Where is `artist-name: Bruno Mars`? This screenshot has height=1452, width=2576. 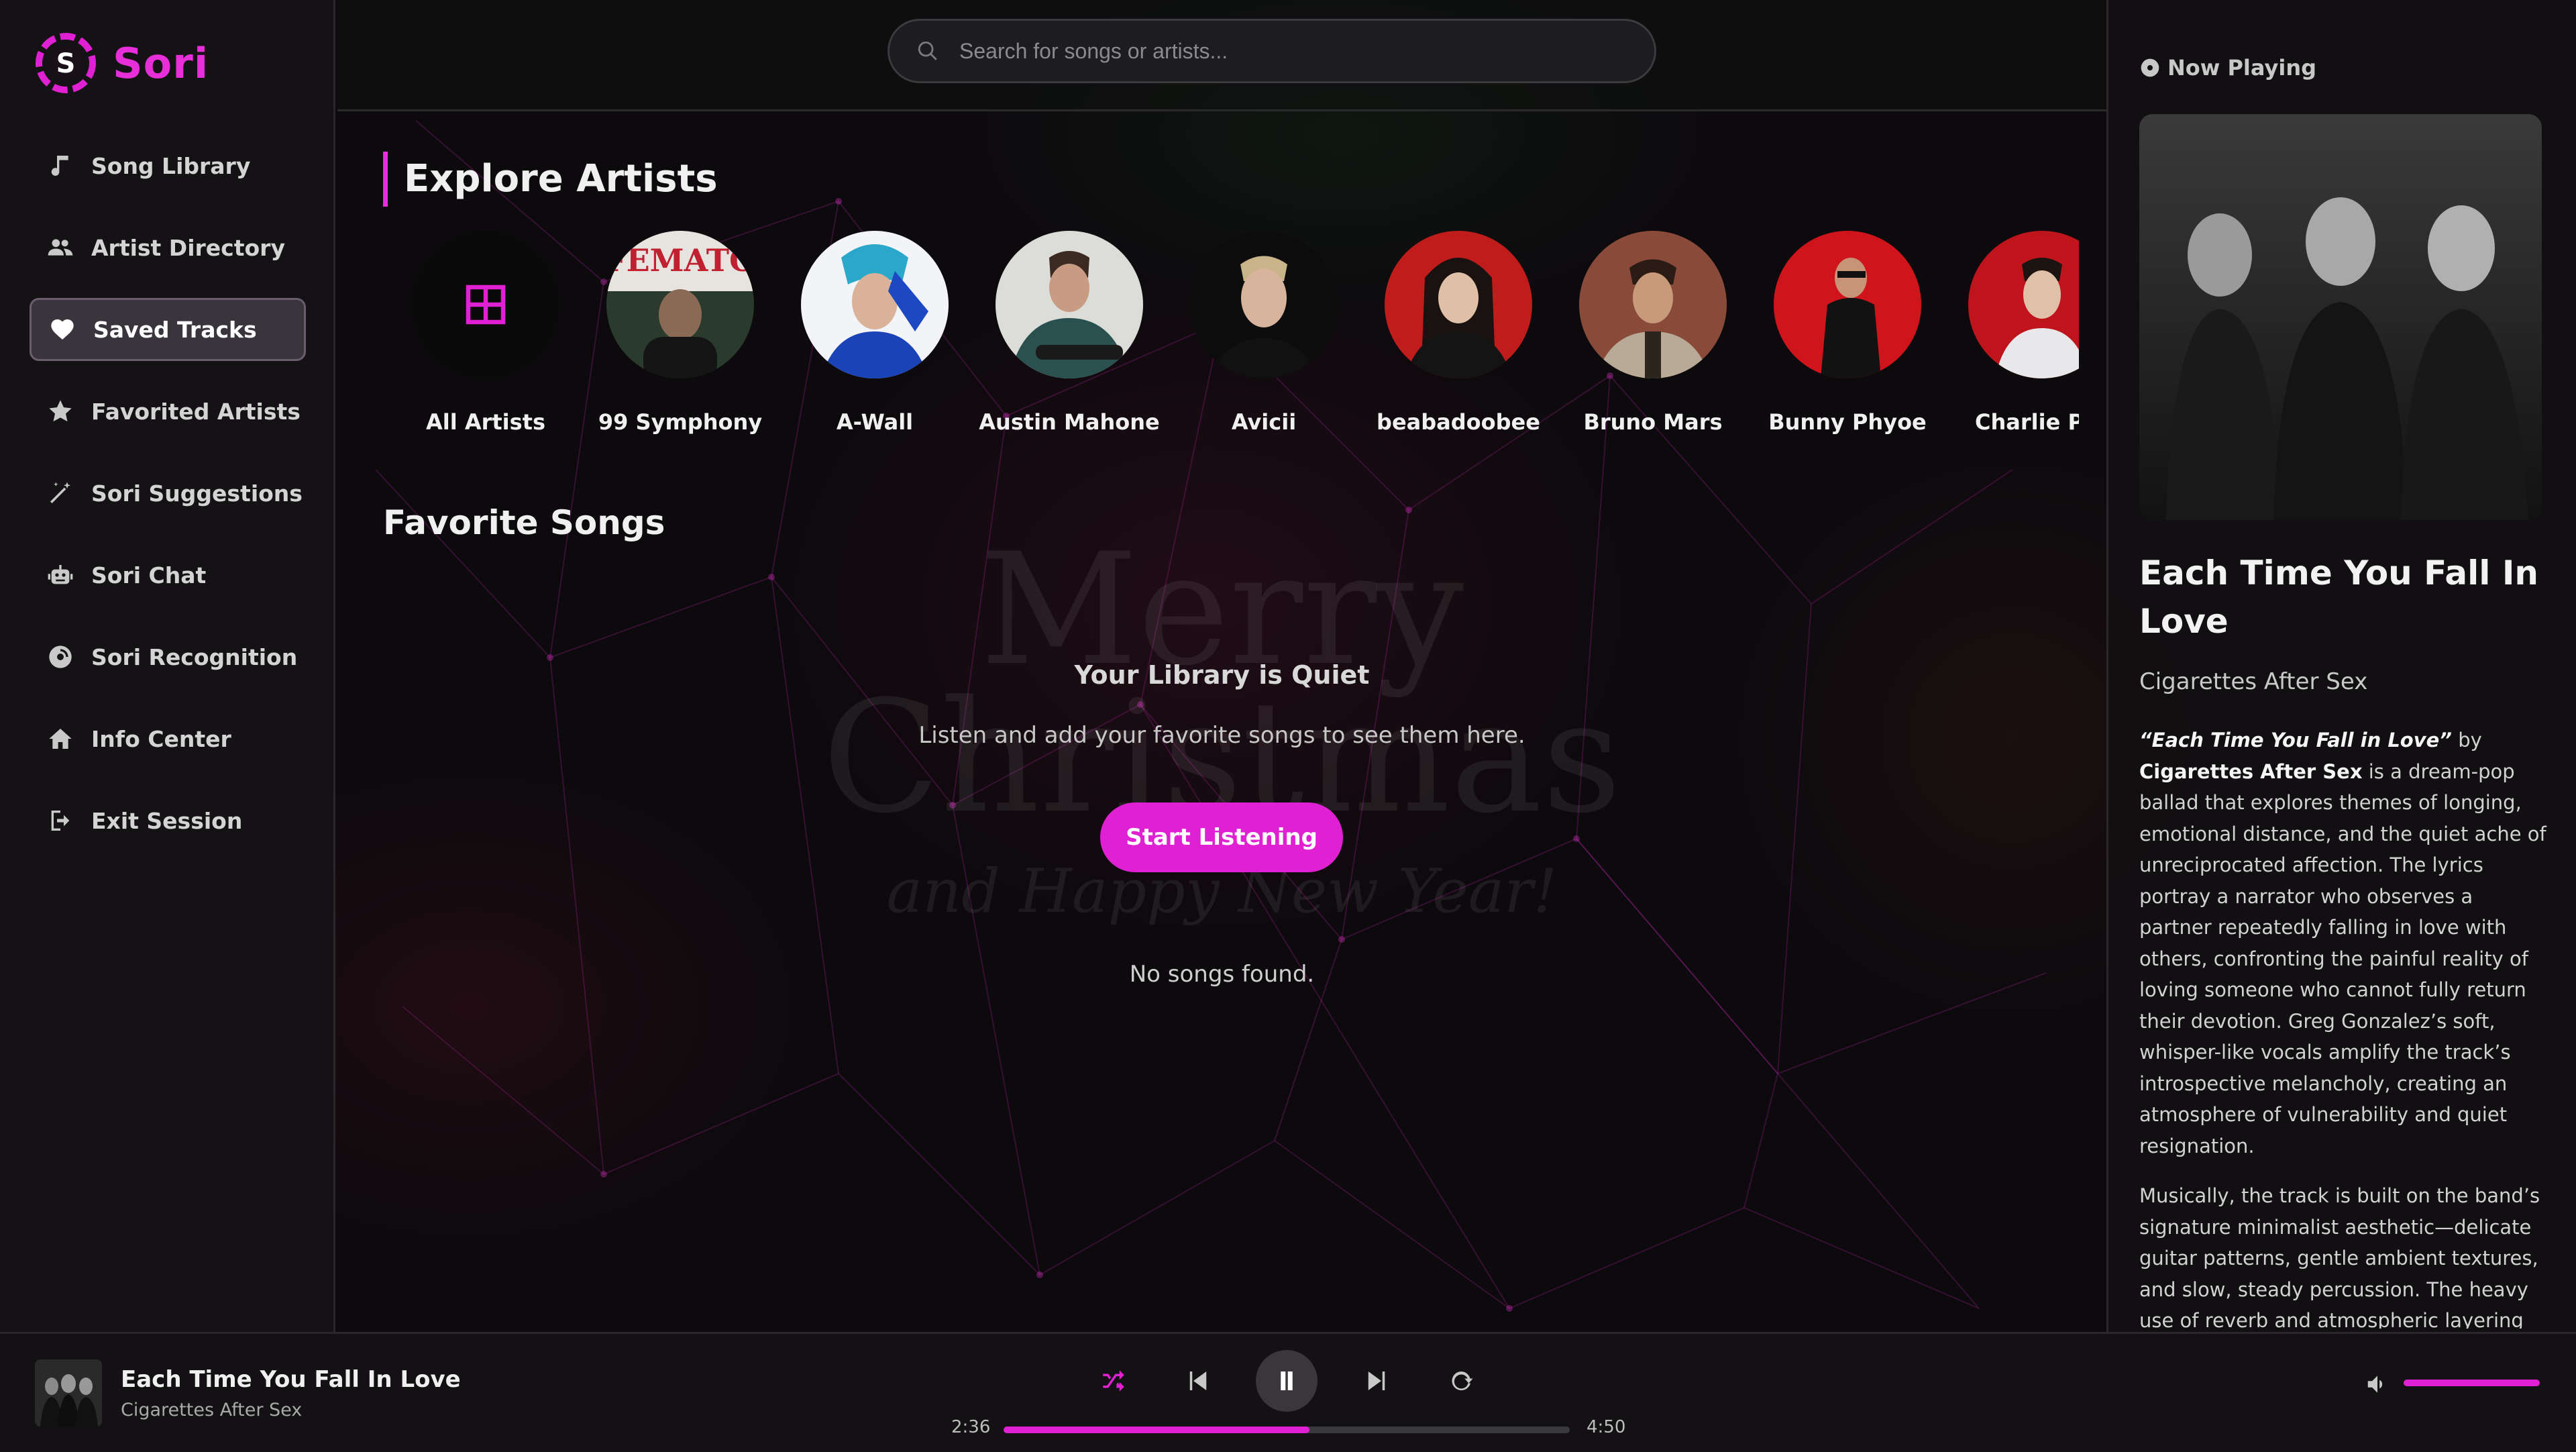
artist-name: Bruno Mars is located at coordinates (1653, 422).